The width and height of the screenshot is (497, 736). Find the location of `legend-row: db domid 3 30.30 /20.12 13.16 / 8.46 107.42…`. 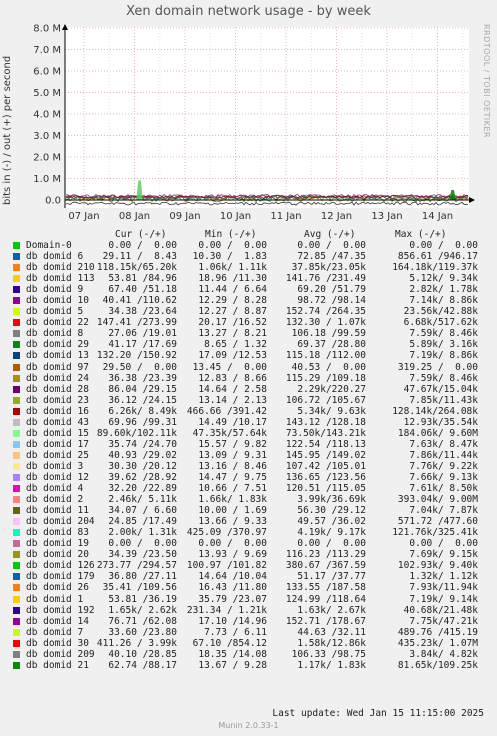

legend-row: db domid 3 30.30 /20.12 13.16 / 8.46 107.42… is located at coordinates (252, 466).